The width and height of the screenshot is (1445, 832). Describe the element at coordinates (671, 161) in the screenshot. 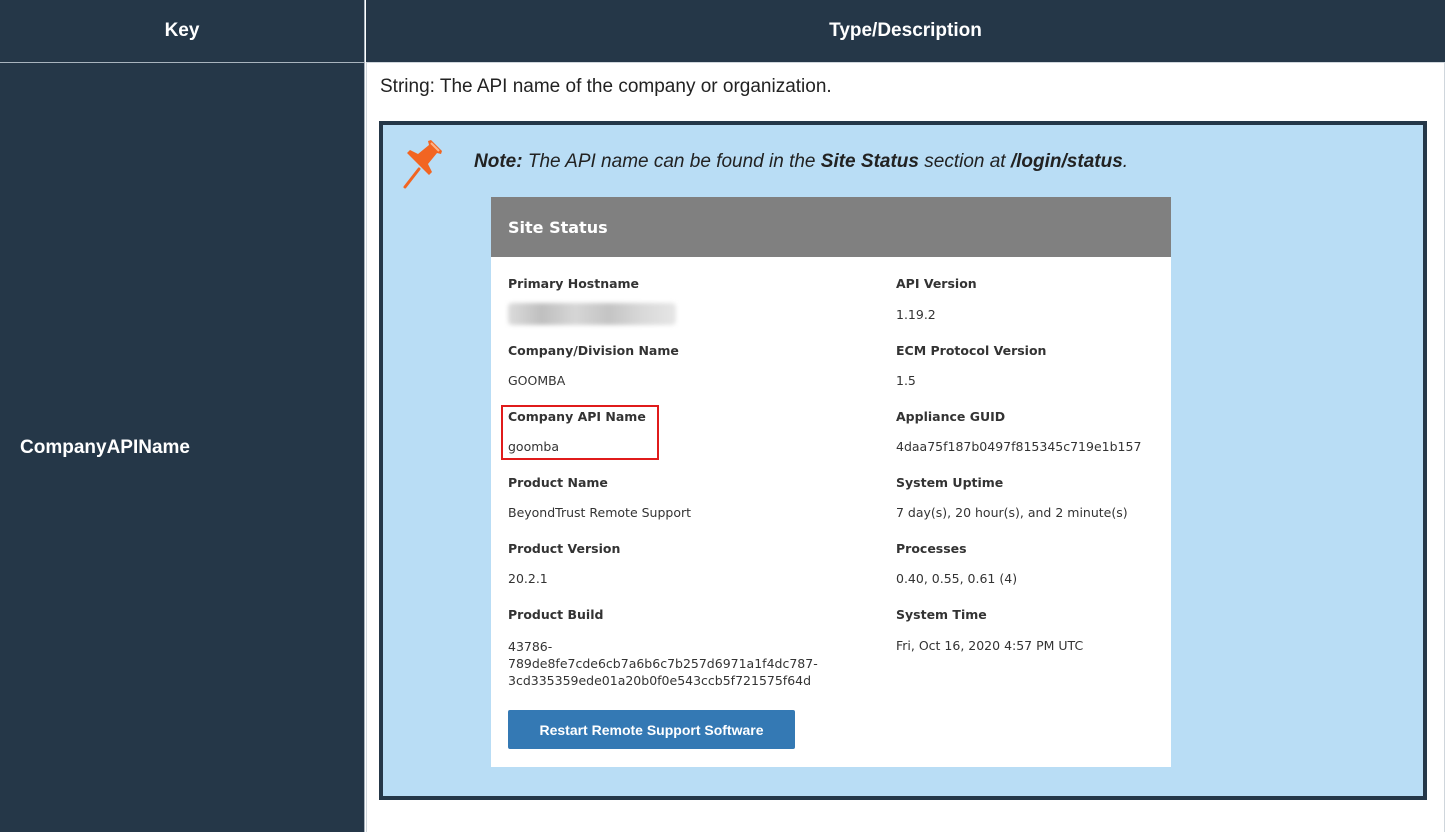

I see `note-text-1: The API name can be found in the` at that location.